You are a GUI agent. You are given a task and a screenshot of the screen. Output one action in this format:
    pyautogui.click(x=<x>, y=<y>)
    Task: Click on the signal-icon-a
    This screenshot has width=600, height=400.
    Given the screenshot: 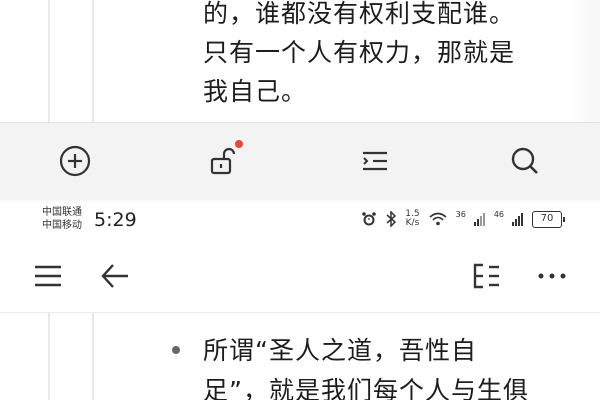 What is the action you would take?
    pyautogui.click(x=479, y=219)
    